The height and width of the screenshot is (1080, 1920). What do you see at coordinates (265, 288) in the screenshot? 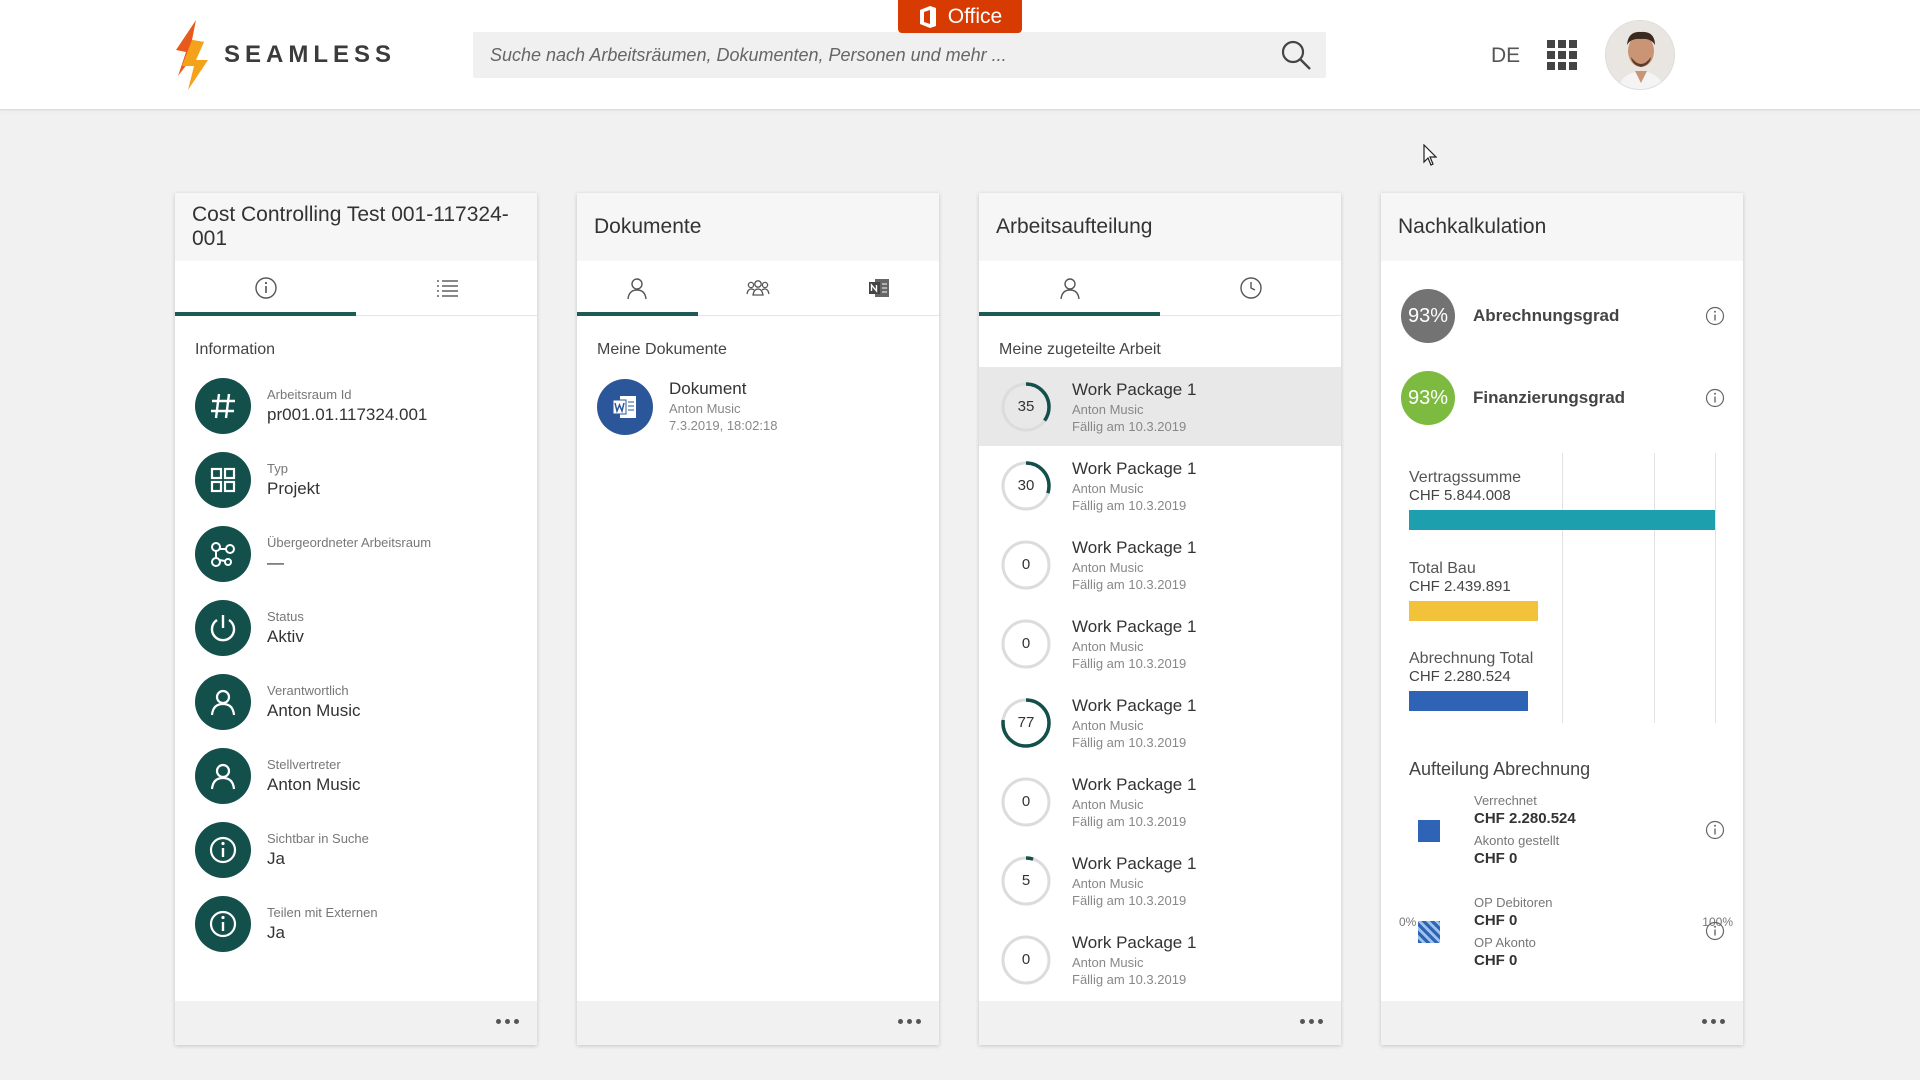
I see `tab-information` at bounding box center [265, 288].